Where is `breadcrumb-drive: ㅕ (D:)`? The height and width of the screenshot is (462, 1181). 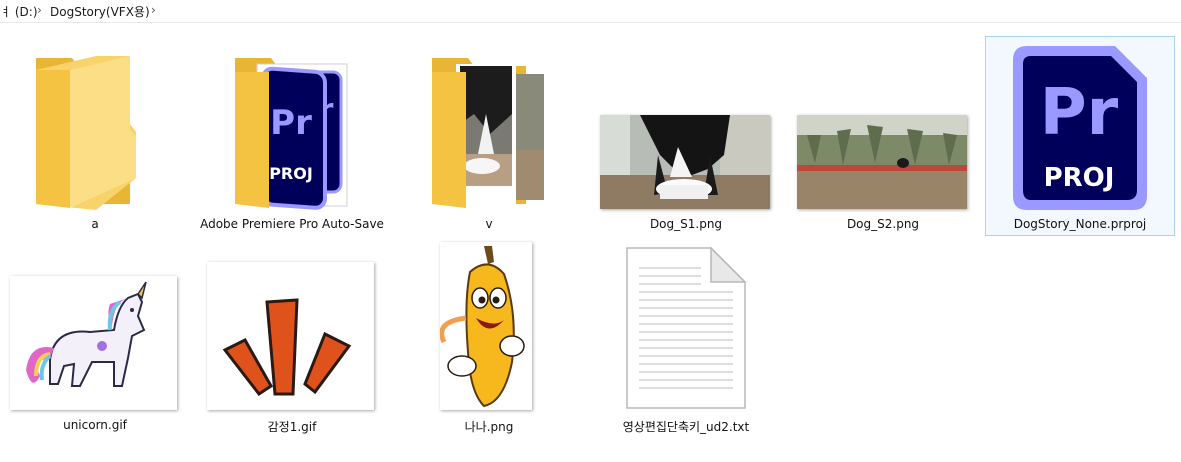 breadcrumb-drive: ㅕ (D:) is located at coordinates (19, 11).